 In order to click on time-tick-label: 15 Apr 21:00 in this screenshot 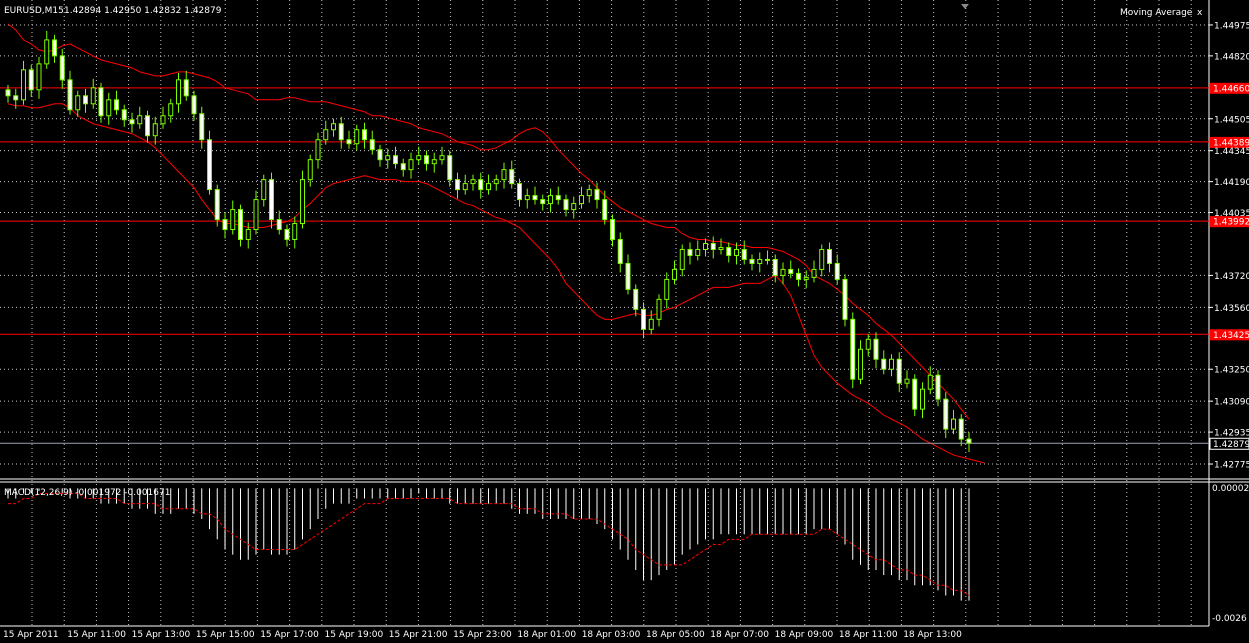, I will do `click(418, 635)`.